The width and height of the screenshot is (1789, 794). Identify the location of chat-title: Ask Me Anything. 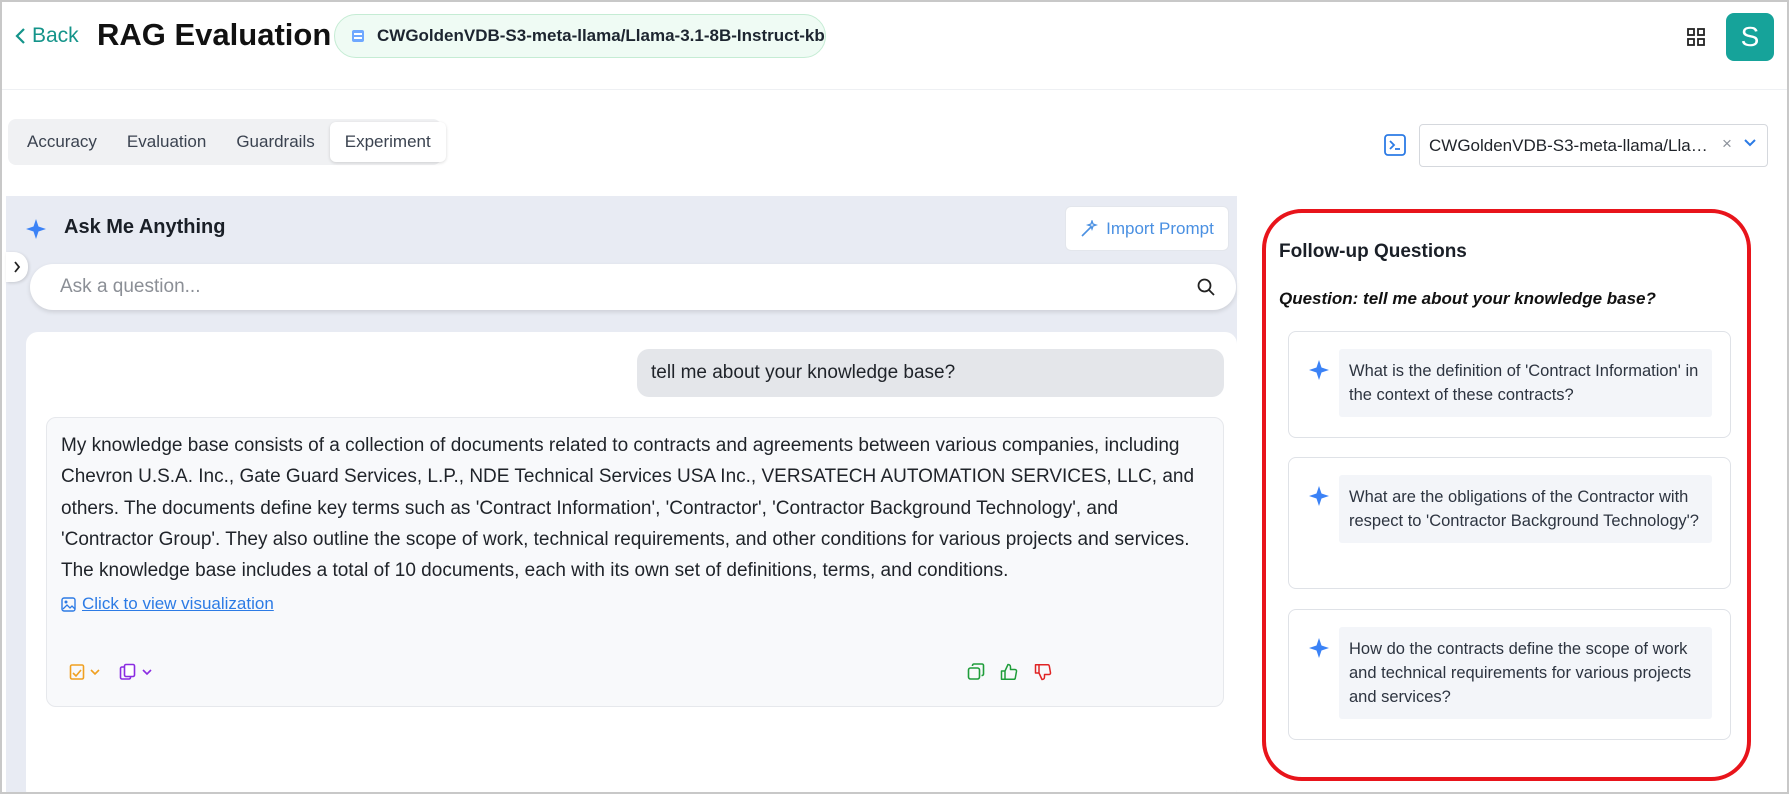
(145, 227).